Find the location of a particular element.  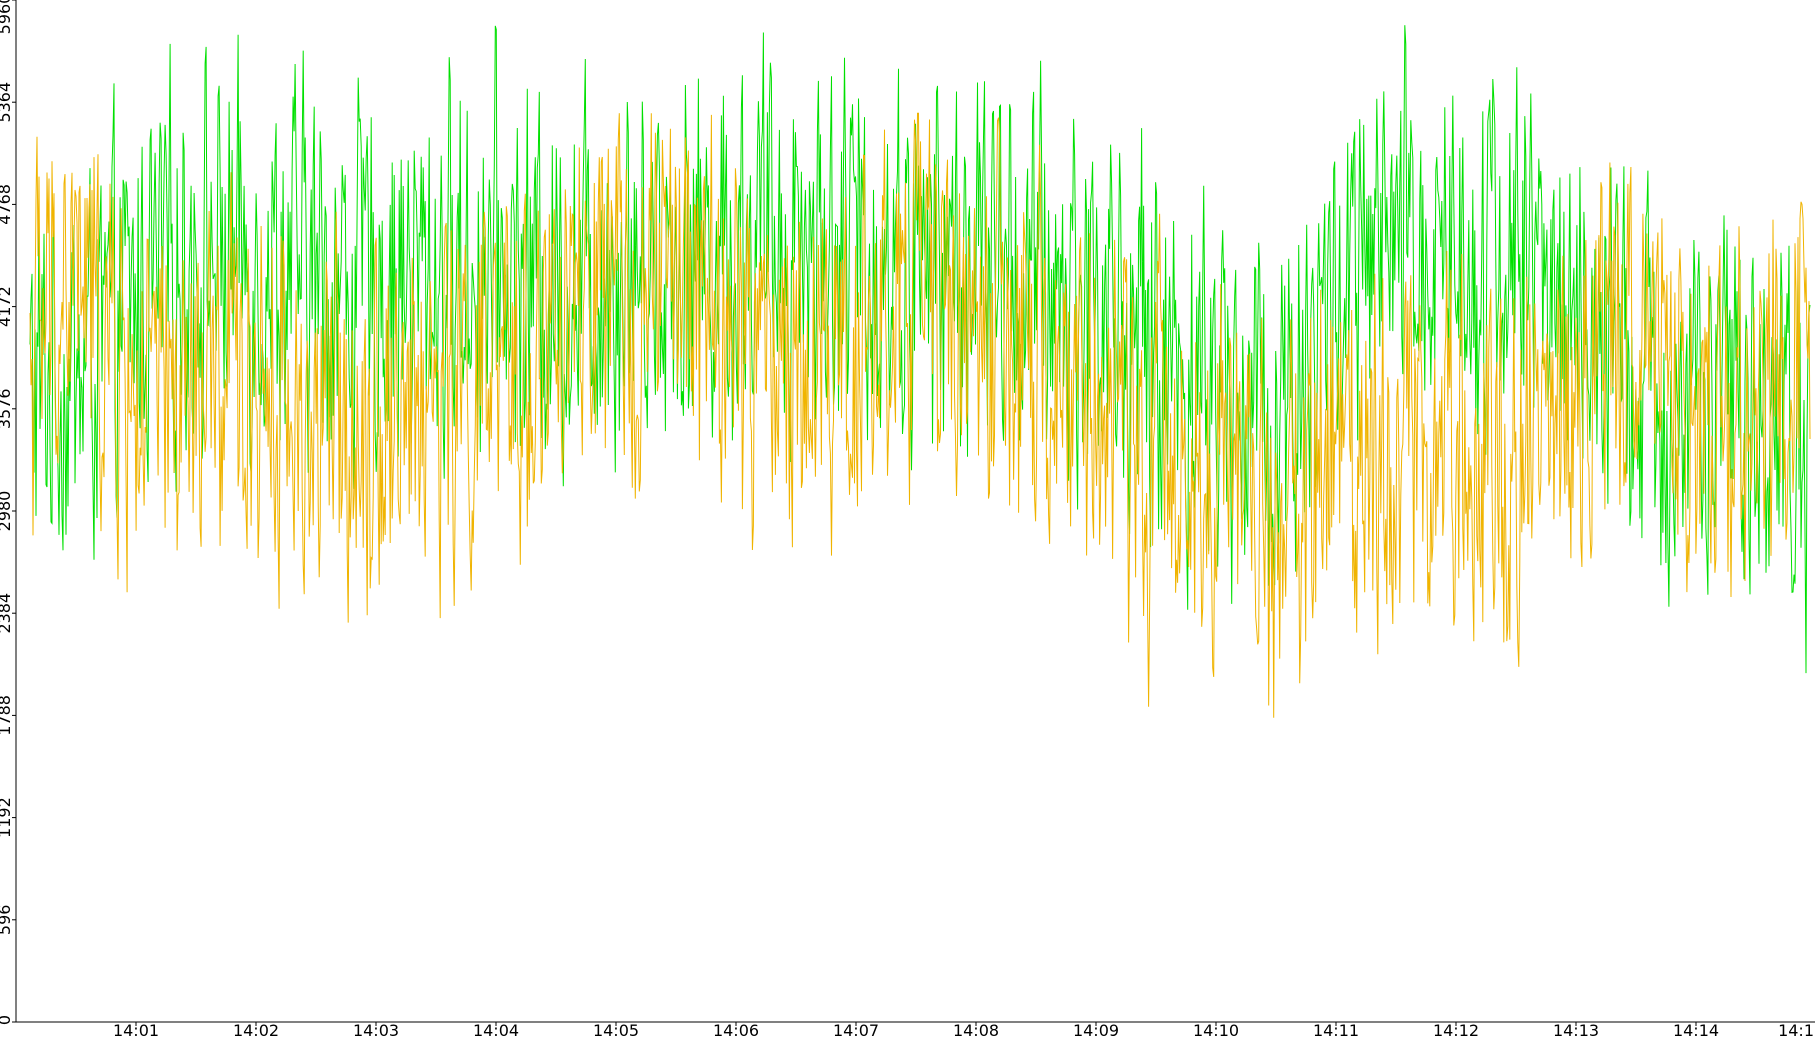

y-tick-label: 5364 is located at coordinates (7, 102).